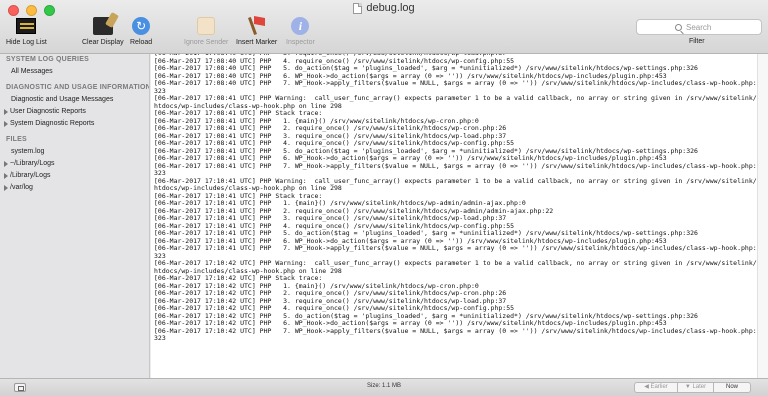  What do you see at coordinates (695, 387) in the screenshot?
I see `later-button: ▼ Later` at bounding box center [695, 387].